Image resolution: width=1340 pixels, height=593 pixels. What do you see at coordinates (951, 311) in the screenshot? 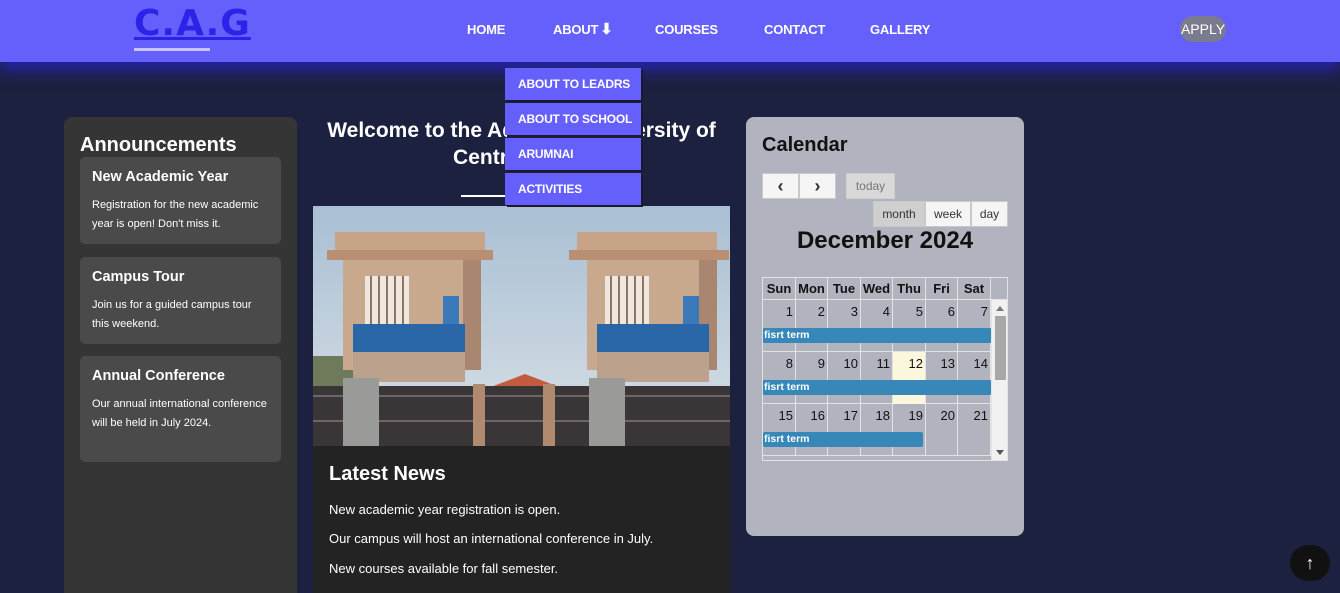
I see `day-number: 6` at bounding box center [951, 311].